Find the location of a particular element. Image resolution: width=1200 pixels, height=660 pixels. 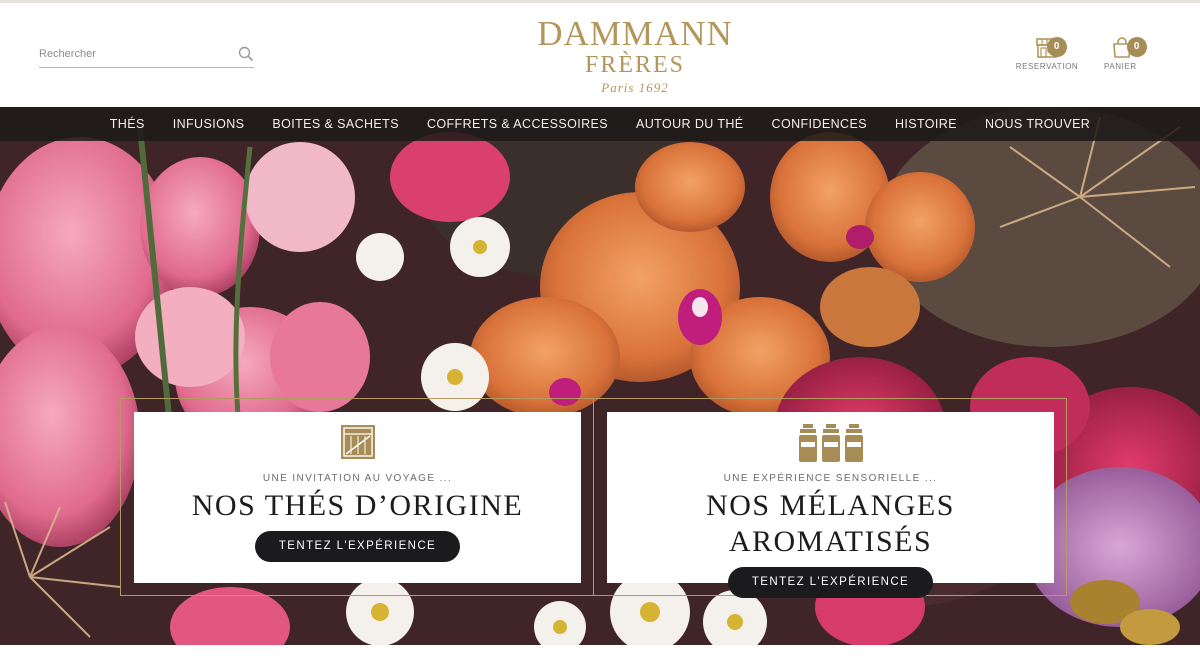

nav-item-nous-trouver: NOUS TROUVER is located at coordinates (1037, 124).